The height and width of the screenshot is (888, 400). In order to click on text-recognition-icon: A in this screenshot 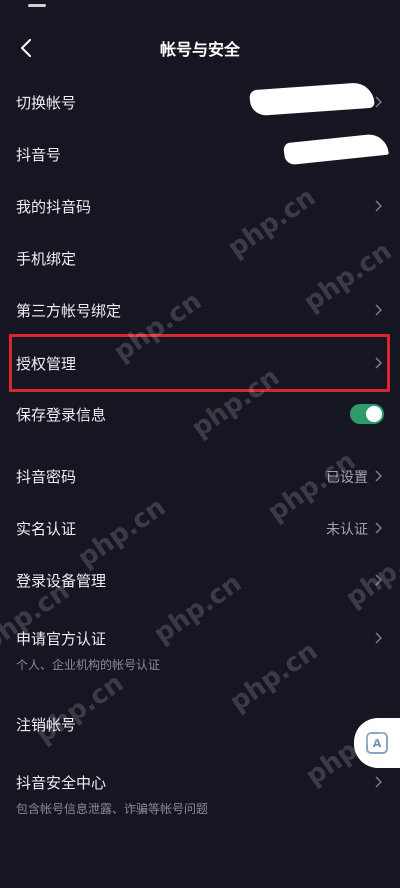, I will do `click(377, 743)`.